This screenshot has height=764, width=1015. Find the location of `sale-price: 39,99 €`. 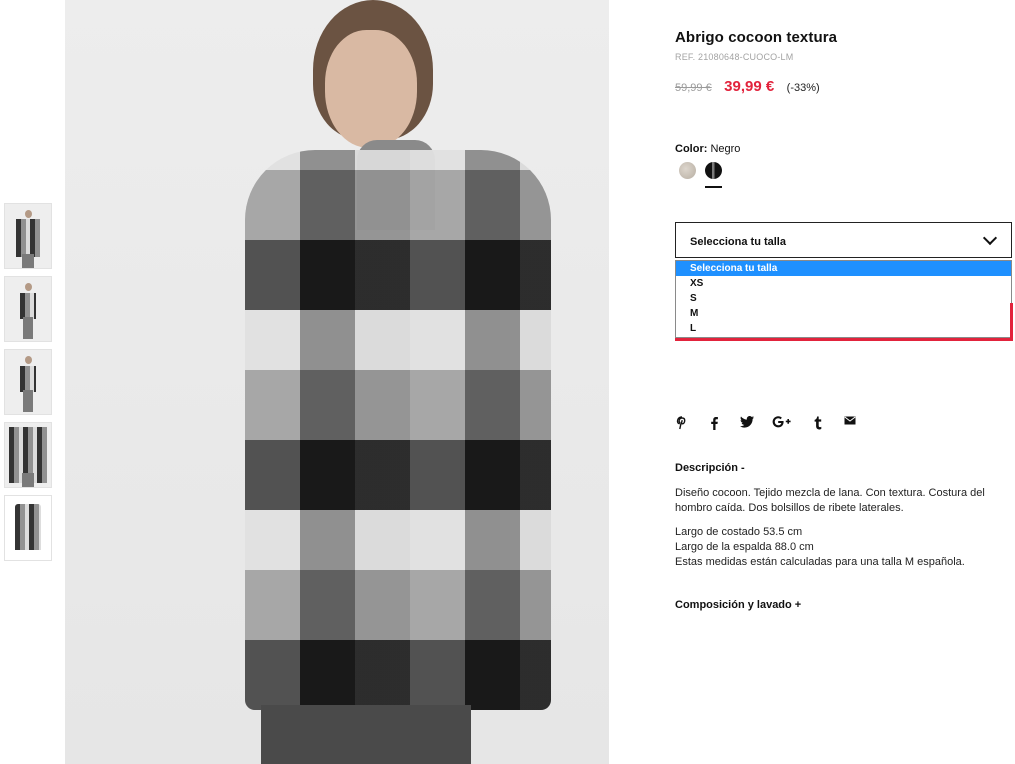

sale-price: 39,99 € is located at coordinates (749, 86).